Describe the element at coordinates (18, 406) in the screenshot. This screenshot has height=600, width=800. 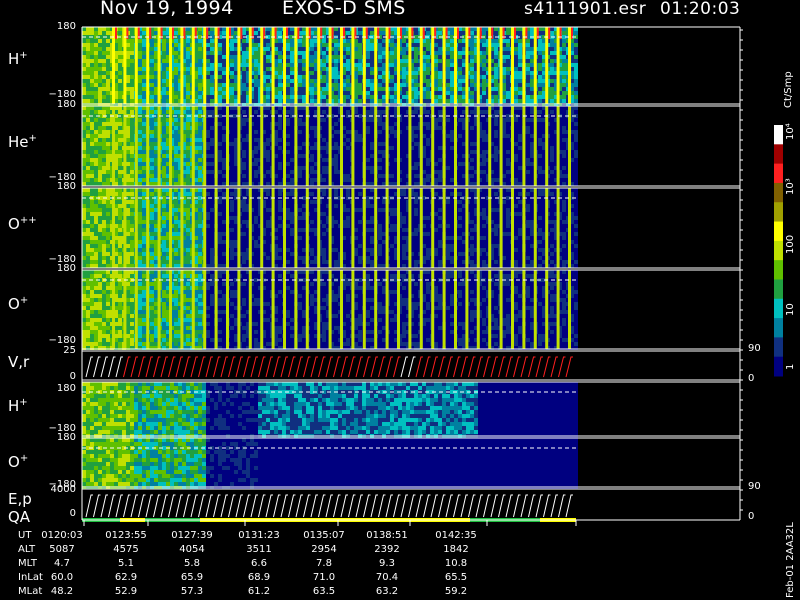
I see `panel-label-h-plus-2: H+` at that location.